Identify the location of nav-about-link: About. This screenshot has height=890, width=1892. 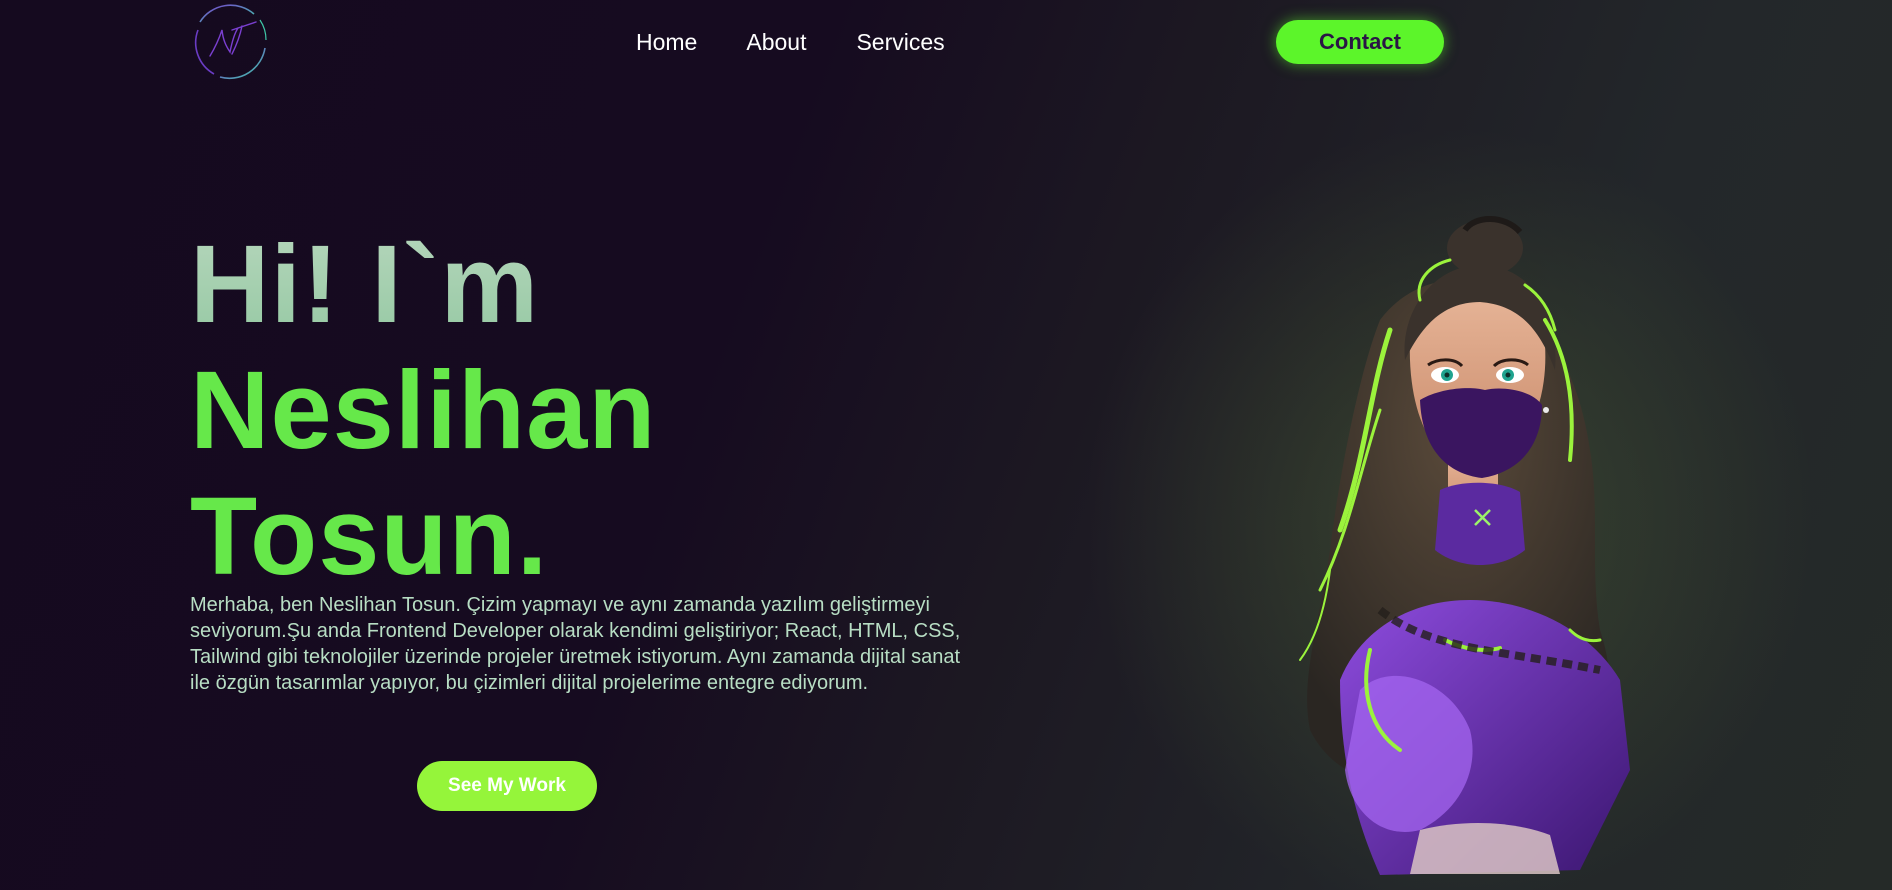
(776, 42).